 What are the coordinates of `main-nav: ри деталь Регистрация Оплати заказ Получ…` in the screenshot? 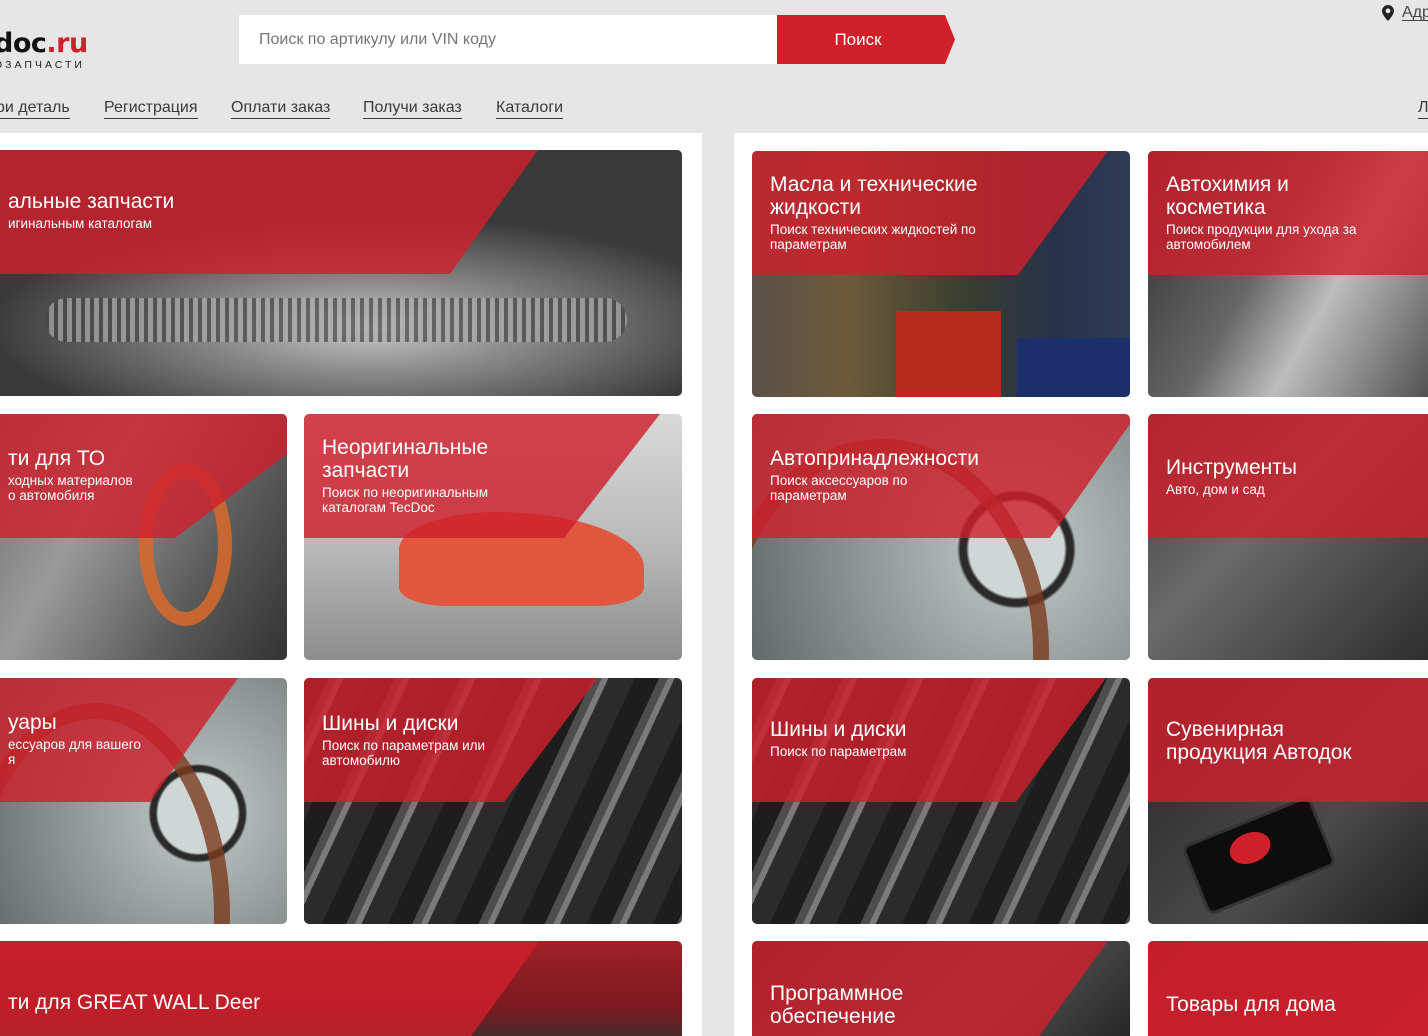 It's located at (714, 110).